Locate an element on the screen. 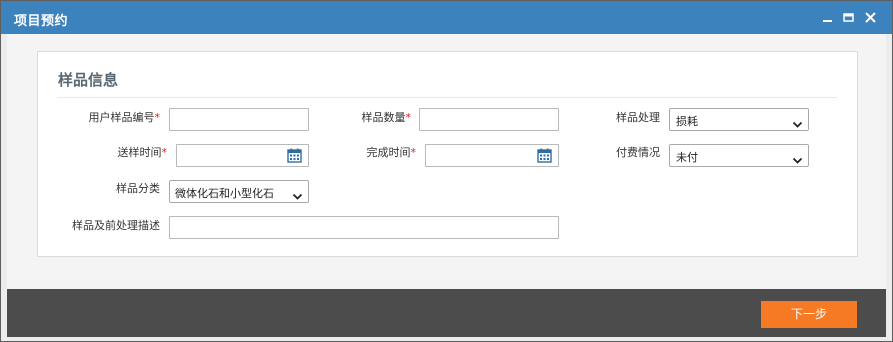  payment-status-label: 付费情况 is located at coordinates (638, 152).